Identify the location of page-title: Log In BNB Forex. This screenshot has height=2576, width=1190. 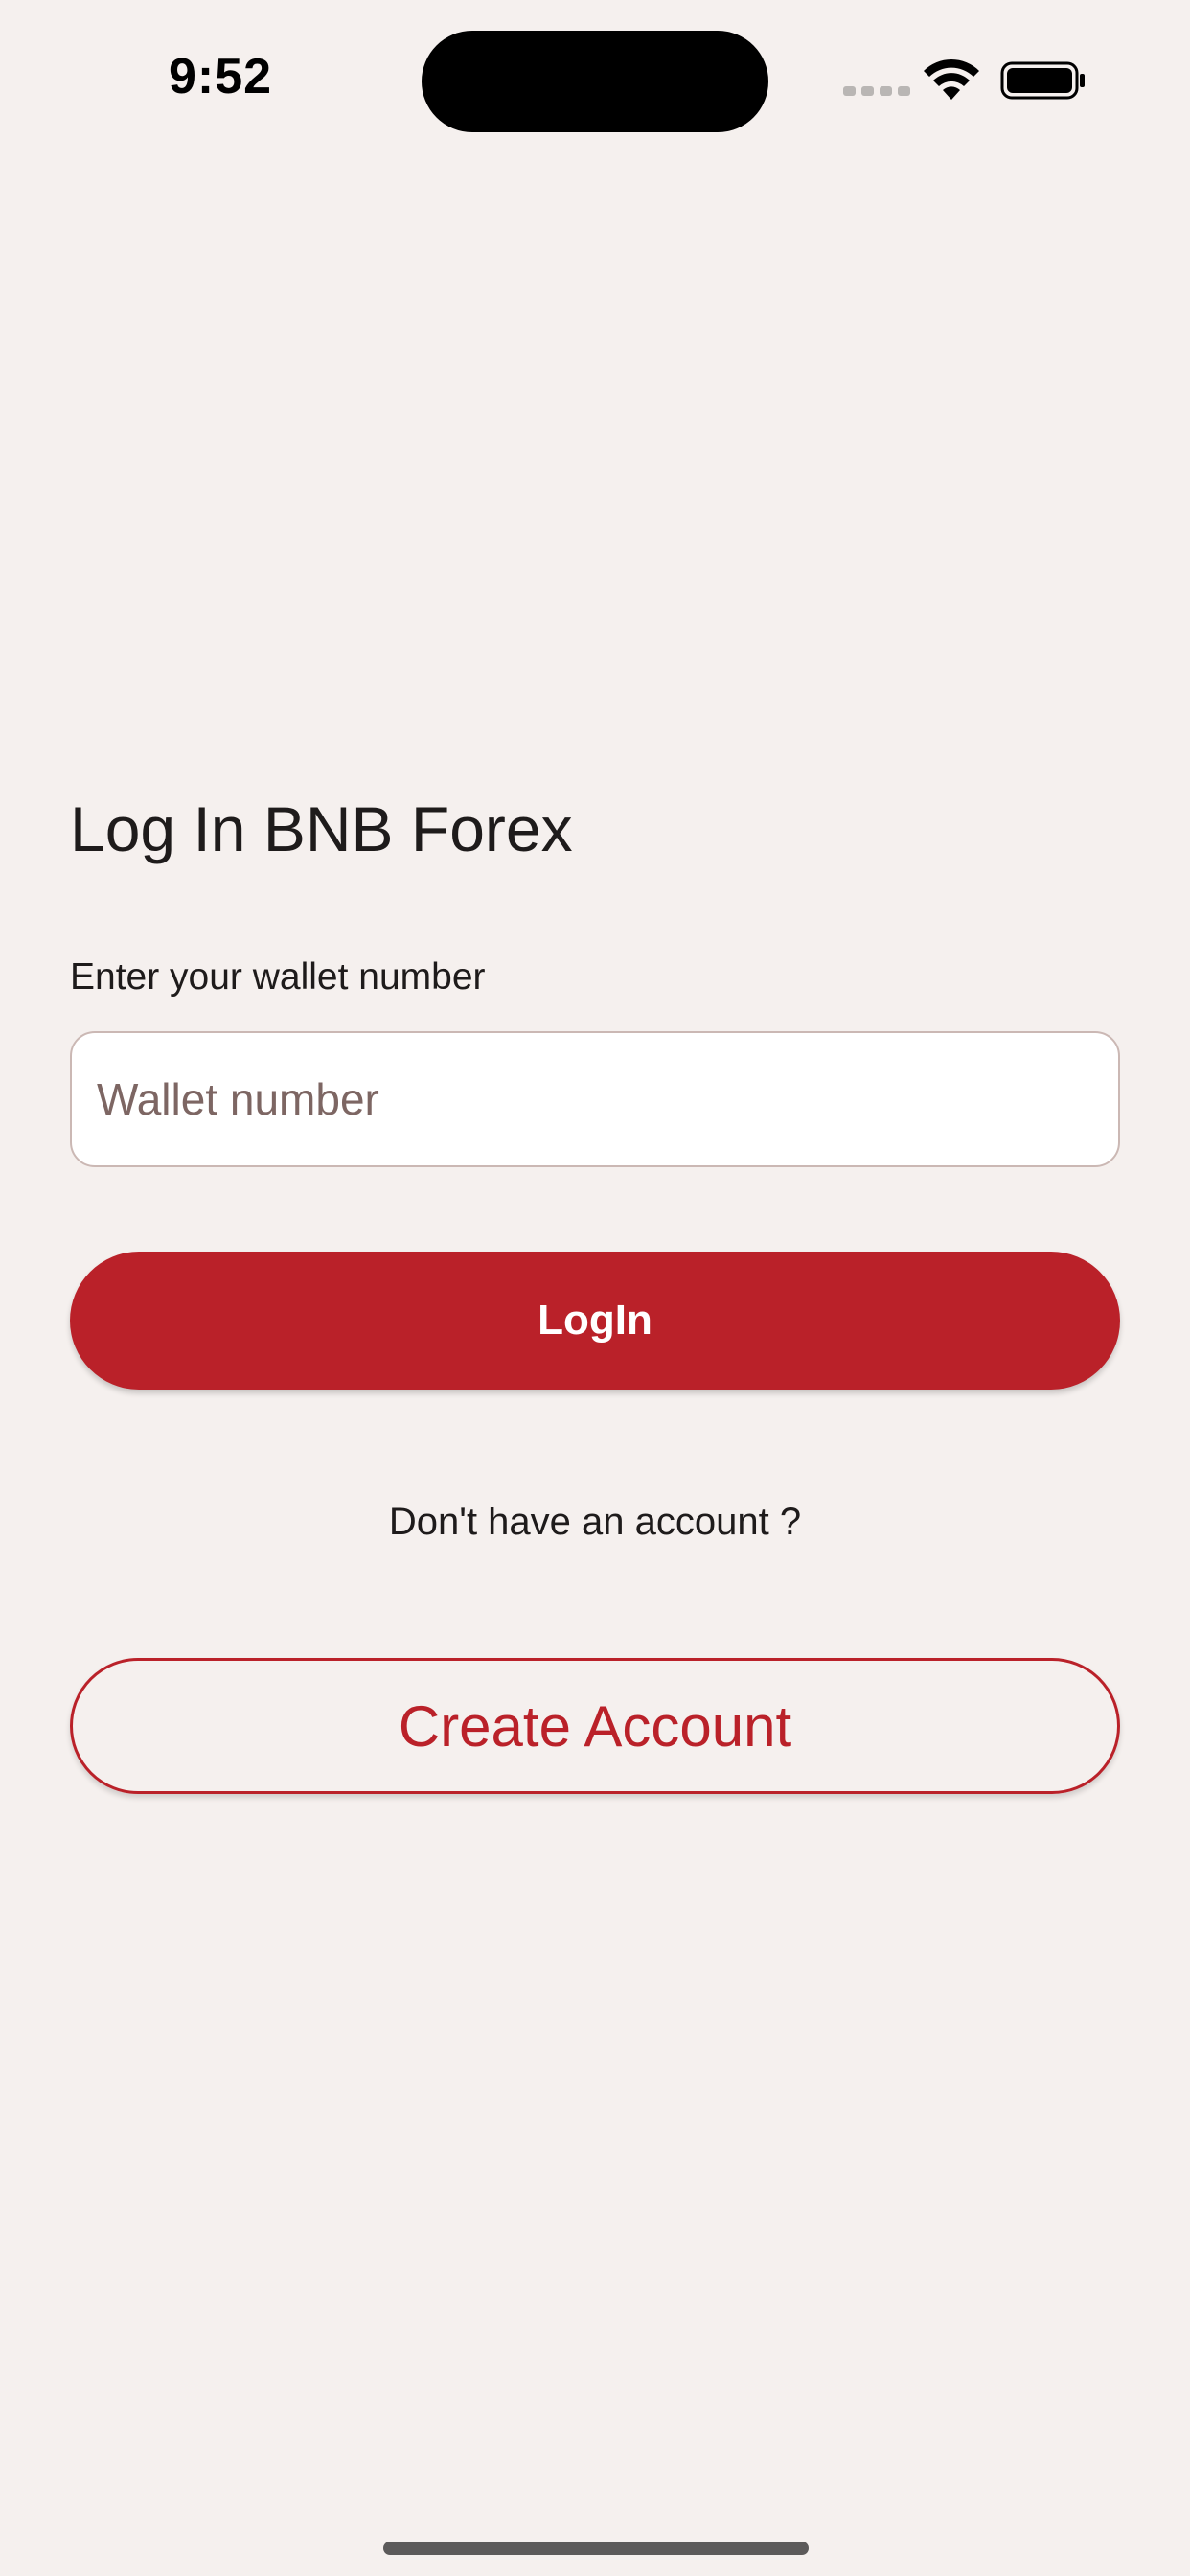
(321, 829).